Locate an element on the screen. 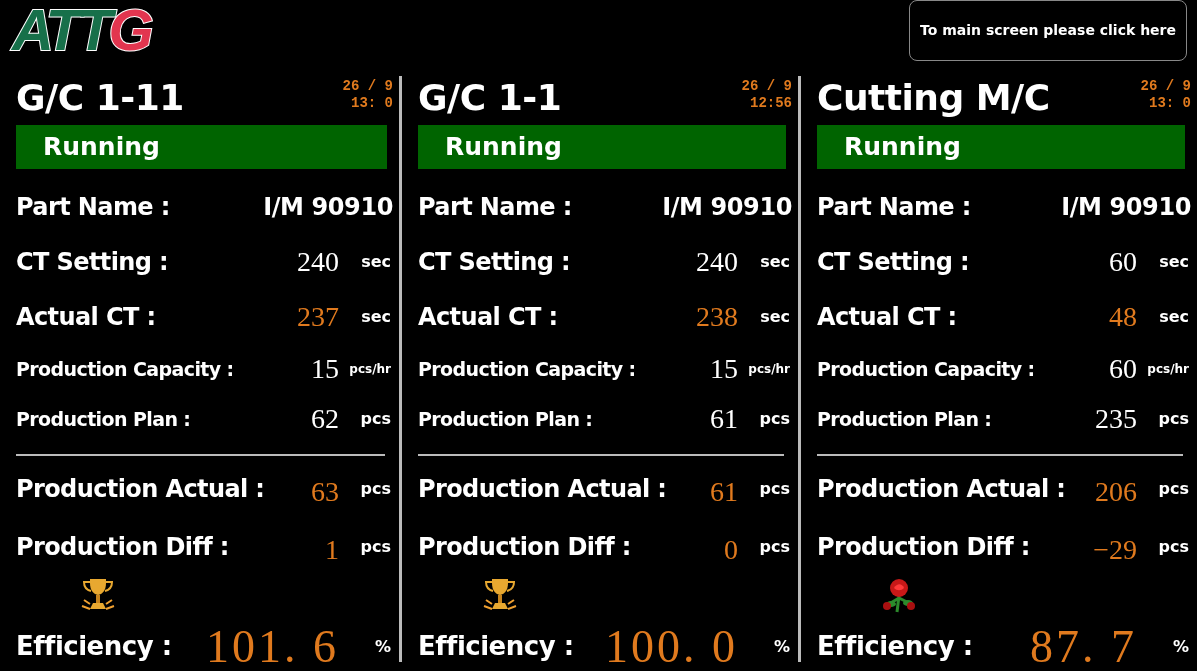 The width and height of the screenshot is (1197, 671). time-text: 12:56 is located at coordinates (771, 103).